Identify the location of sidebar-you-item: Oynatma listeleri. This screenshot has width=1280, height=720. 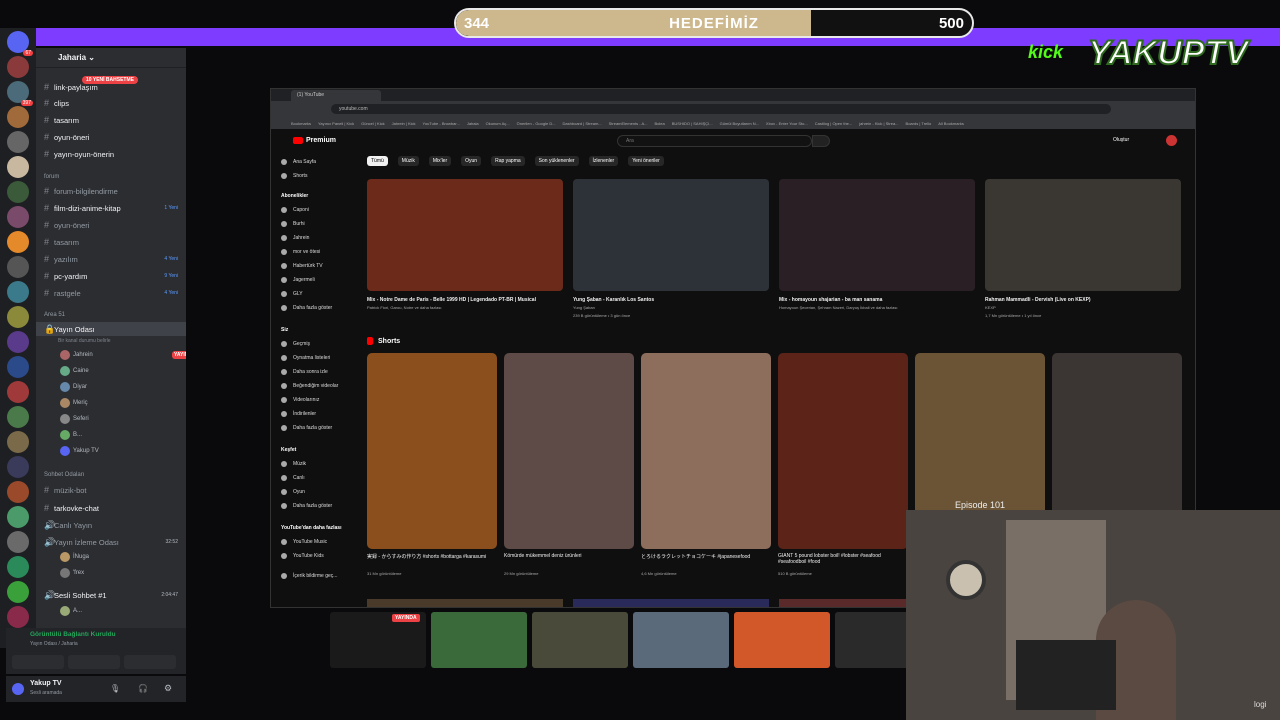
(305, 358).